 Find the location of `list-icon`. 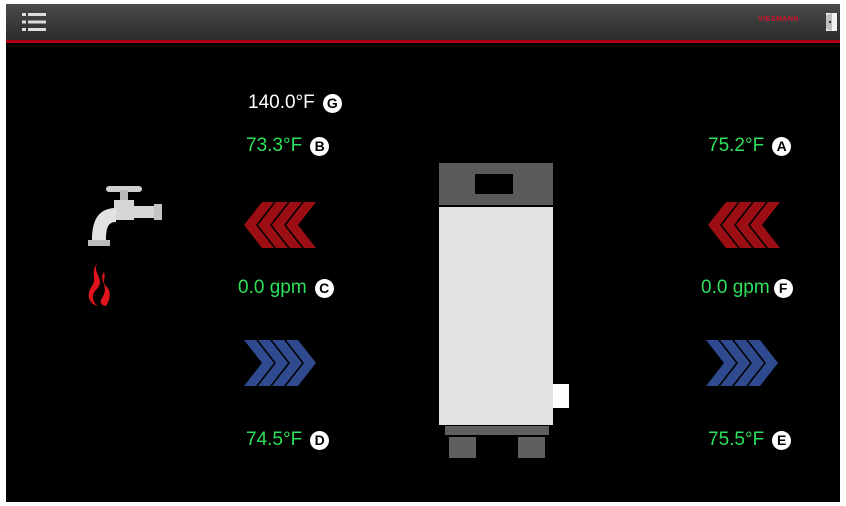

list-icon is located at coordinates (34, 22).